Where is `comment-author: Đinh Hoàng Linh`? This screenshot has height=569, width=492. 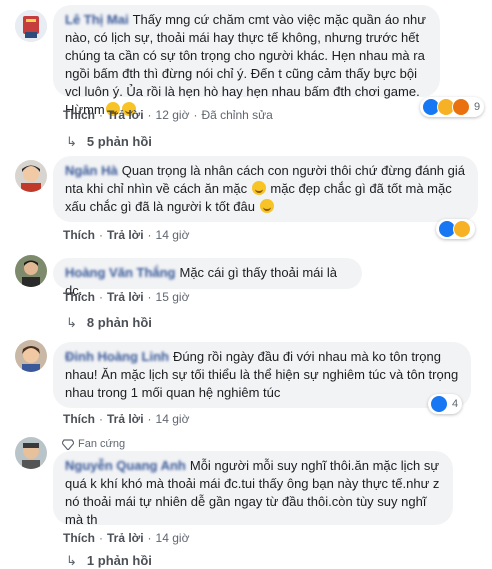 comment-author: Đinh Hoàng Linh is located at coordinates (117, 356).